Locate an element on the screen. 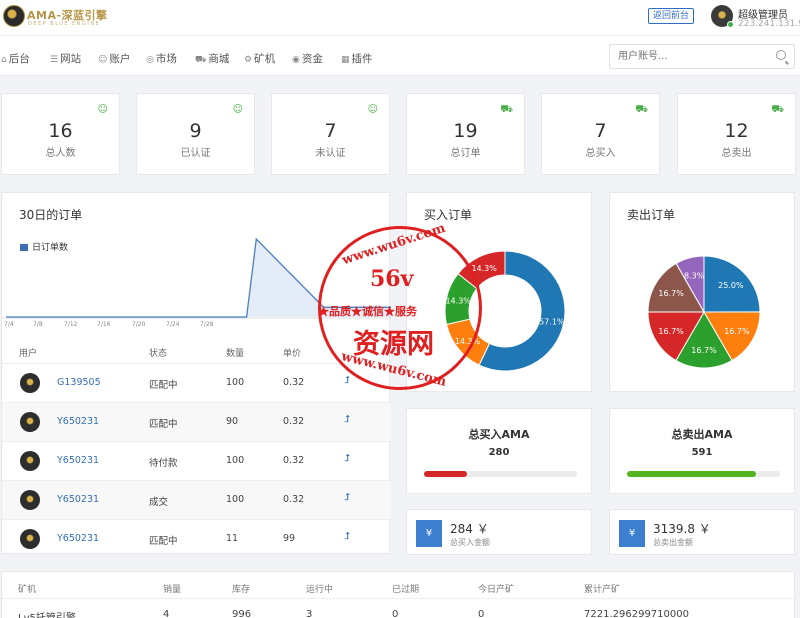 The height and width of the screenshot is (618, 800). watermark-big: 56v is located at coordinates (392, 279).